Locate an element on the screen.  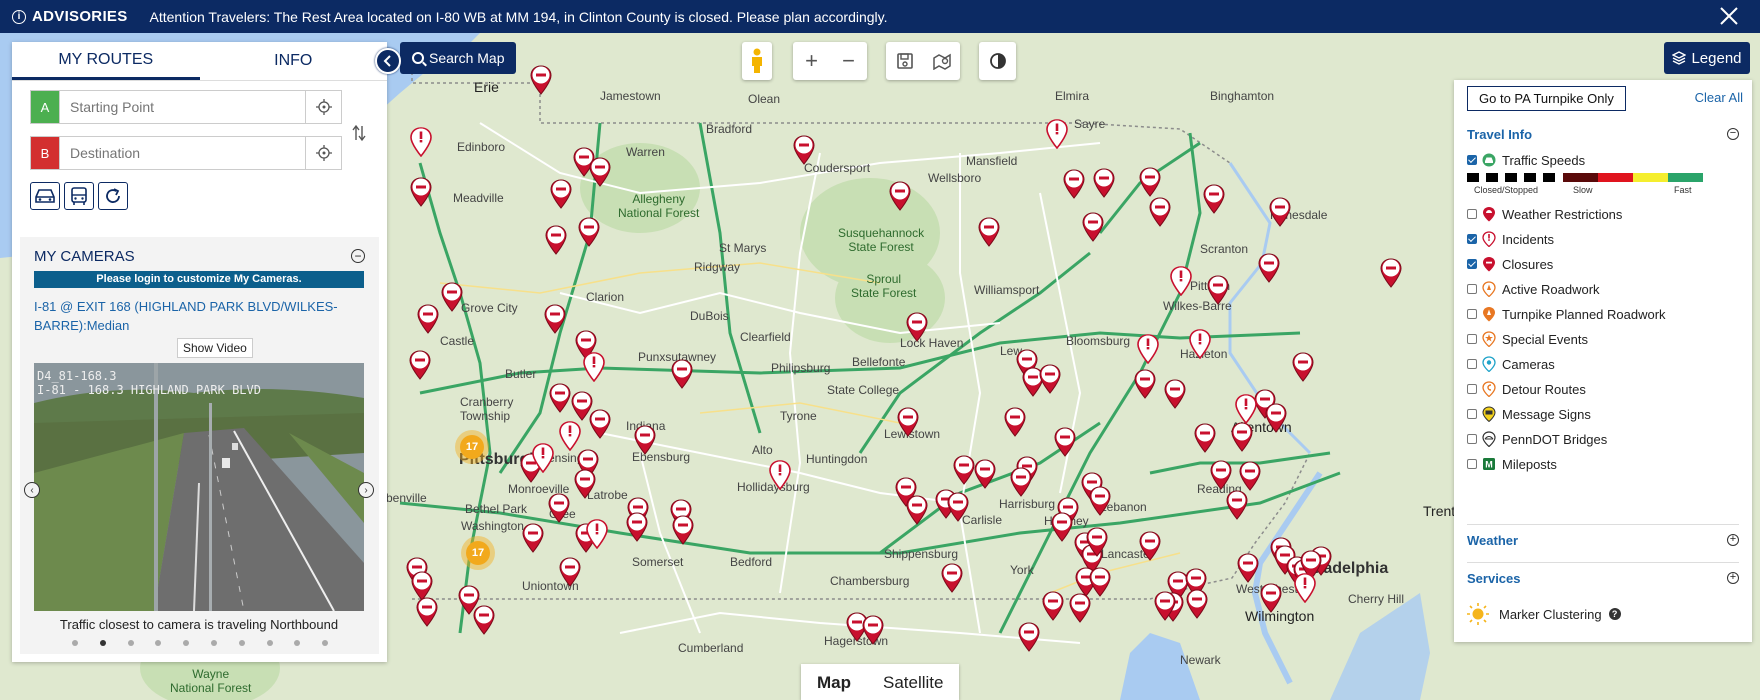
layer-incidents: Incidents is located at coordinates (1510, 239).